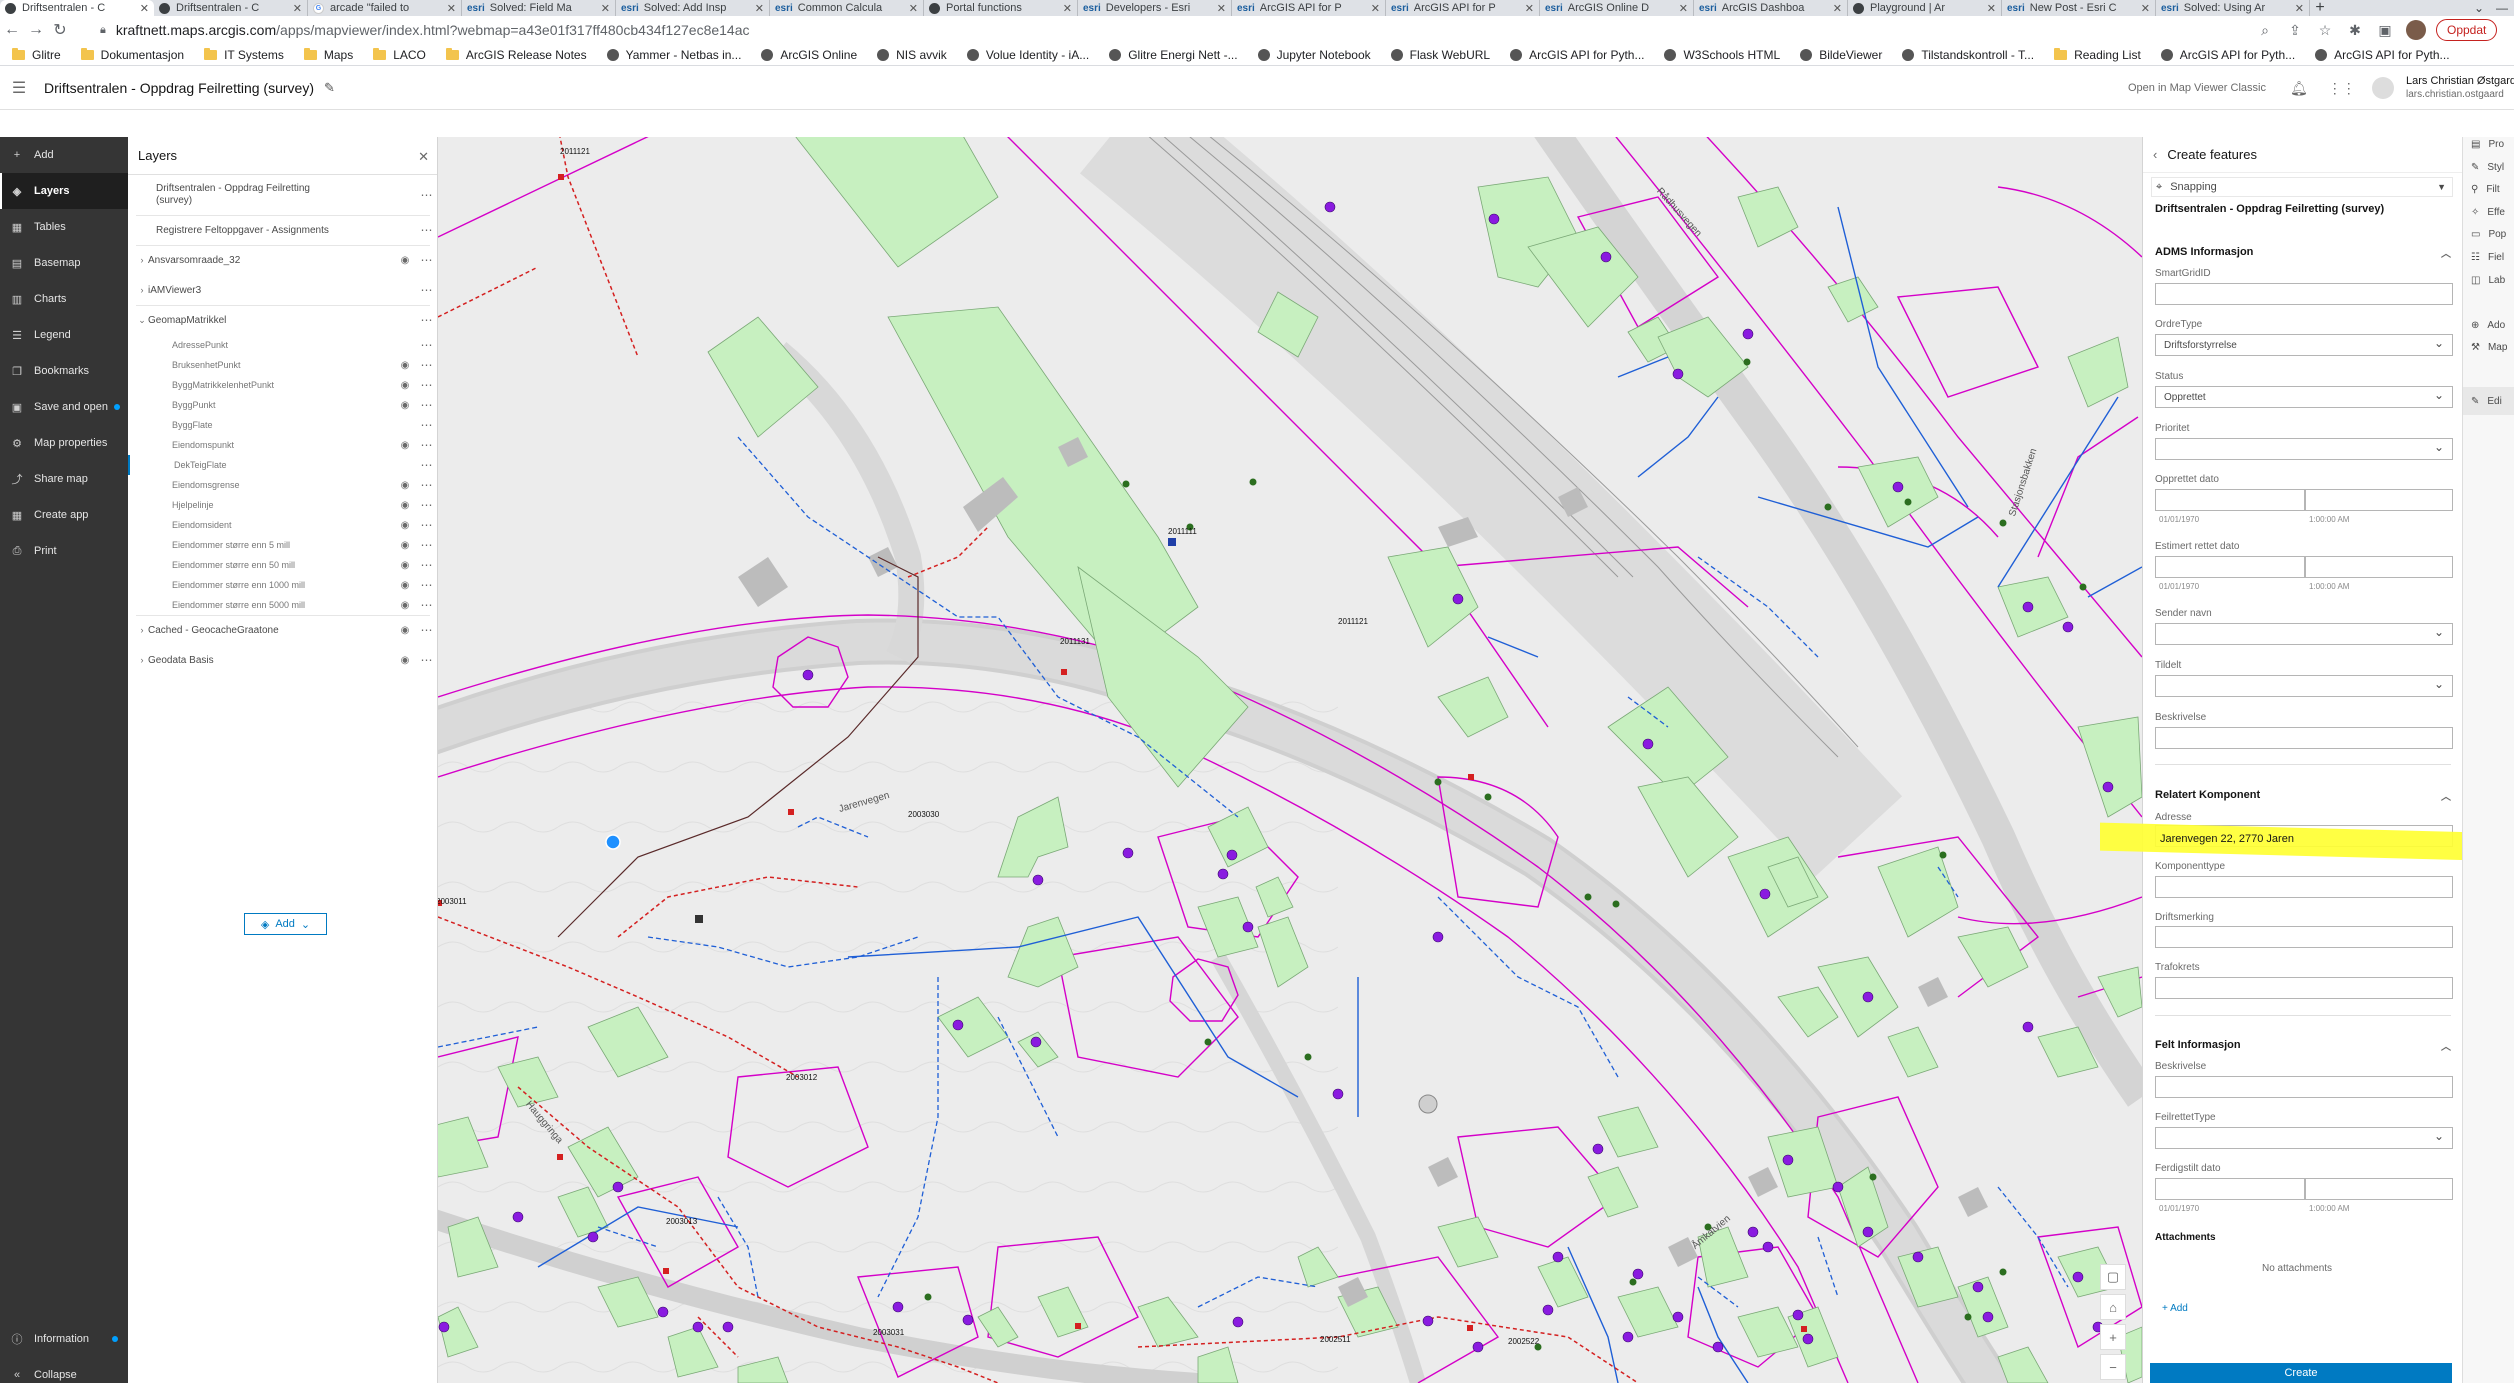 This screenshot has width=2514, height=1393. Describe the element at coordinates (1722, 55) in the screenshot. I see `bookmark-item: W3Schools HTML` at that location.